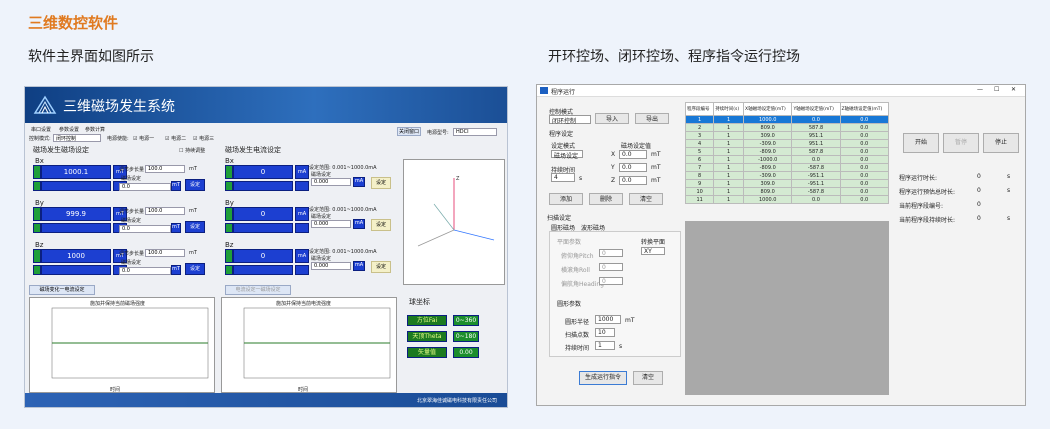 The image size is (1050, 429). Describe the element at coordinates (611, 281) in the screenshot. I see `heading-input: 0` at that location.